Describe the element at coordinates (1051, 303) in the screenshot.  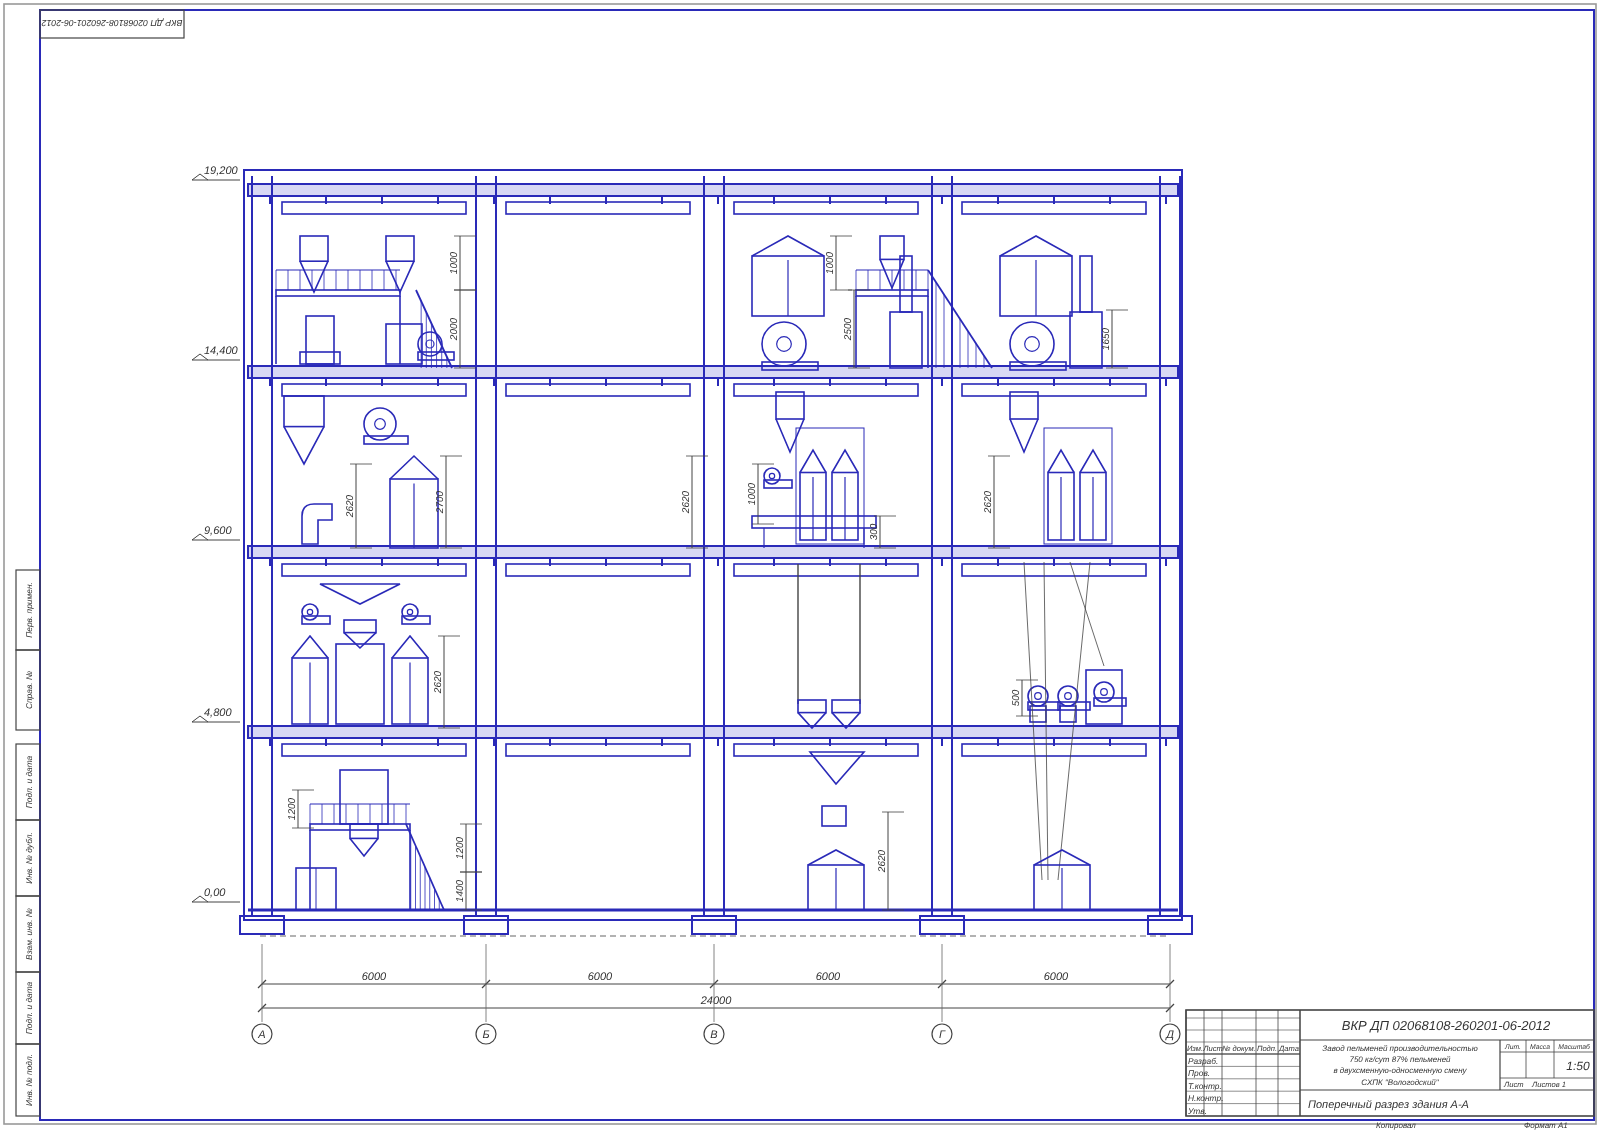
I see `equipment-drawing` at that location.